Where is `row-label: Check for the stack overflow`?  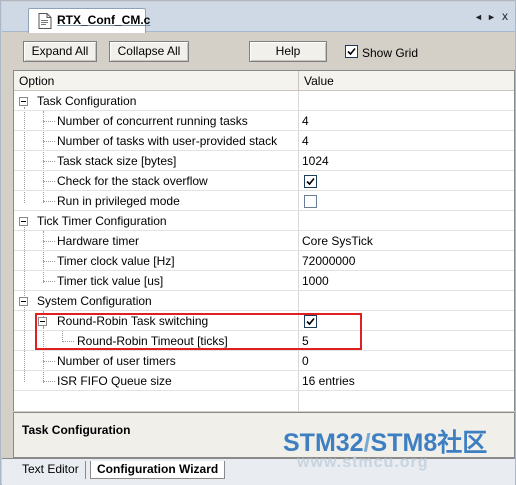
row-label: Check for the stack overflow is located at coordinates (132, 181).